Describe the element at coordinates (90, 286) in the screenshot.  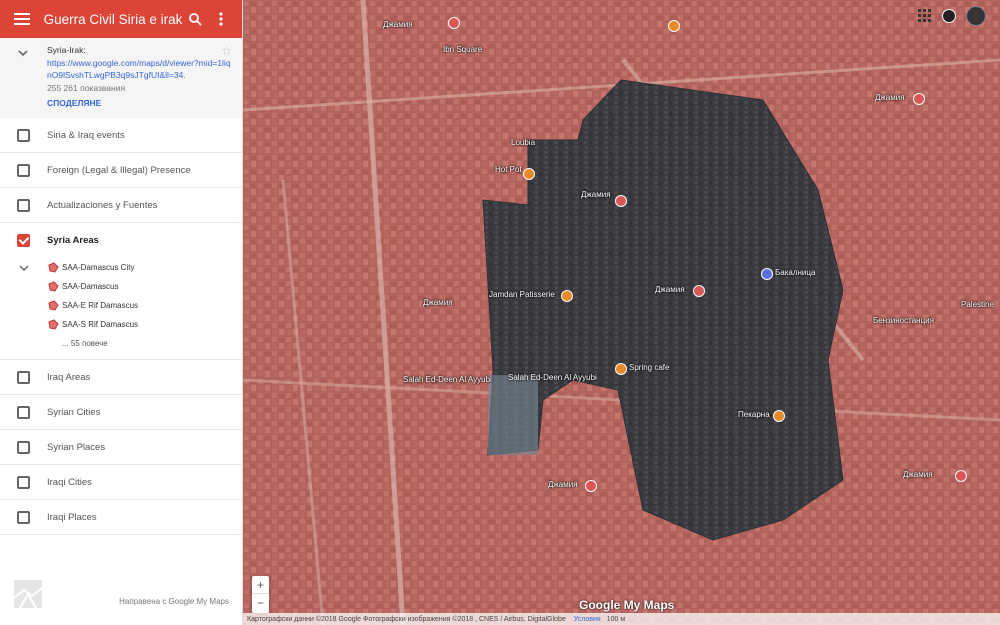
I see `layer-item-label: SAA-Damascus` at that location.